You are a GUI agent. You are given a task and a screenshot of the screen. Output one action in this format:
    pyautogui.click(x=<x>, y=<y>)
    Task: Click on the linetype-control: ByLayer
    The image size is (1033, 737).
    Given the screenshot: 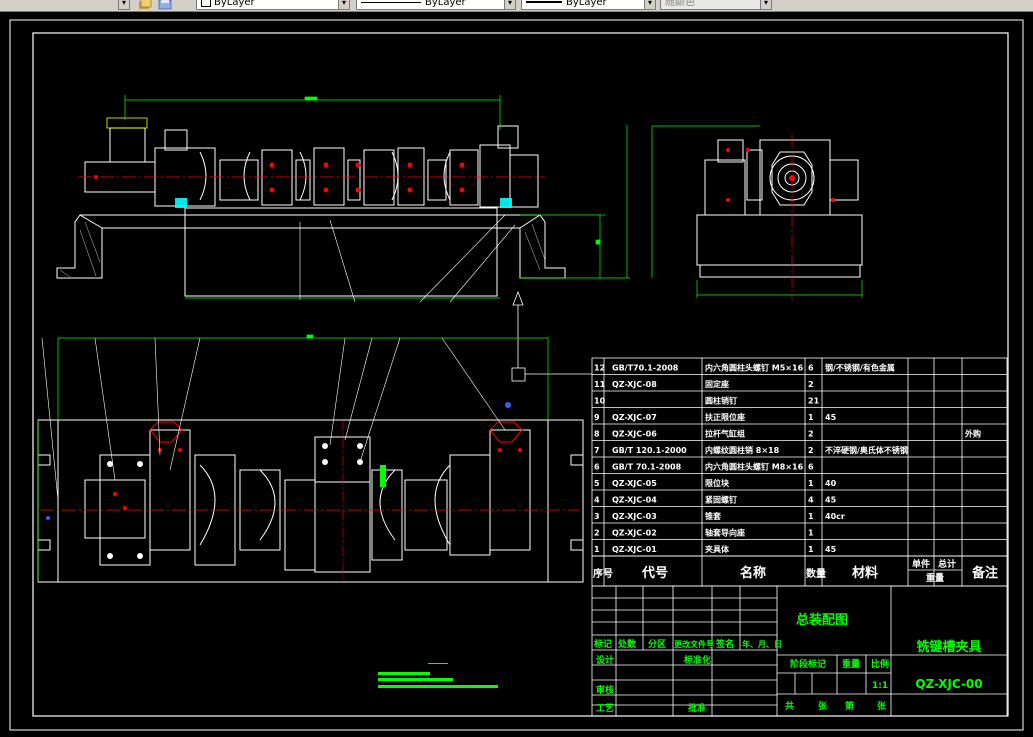 What is the action you would take?
    pyautogui.click(x=436, y=5)
    